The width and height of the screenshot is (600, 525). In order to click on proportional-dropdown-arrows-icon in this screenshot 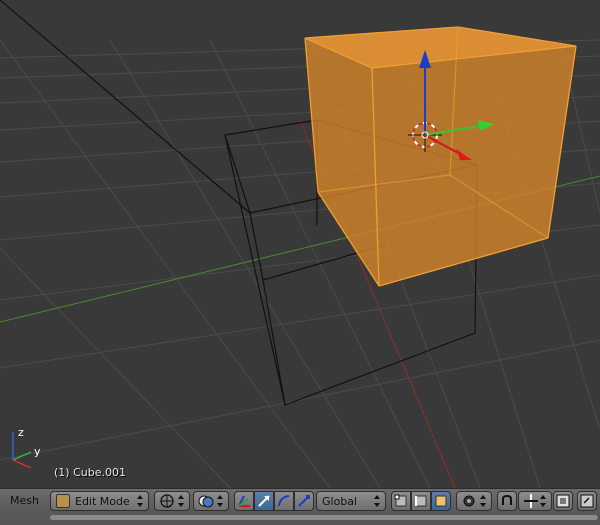, I will do `click(483, 501)`.